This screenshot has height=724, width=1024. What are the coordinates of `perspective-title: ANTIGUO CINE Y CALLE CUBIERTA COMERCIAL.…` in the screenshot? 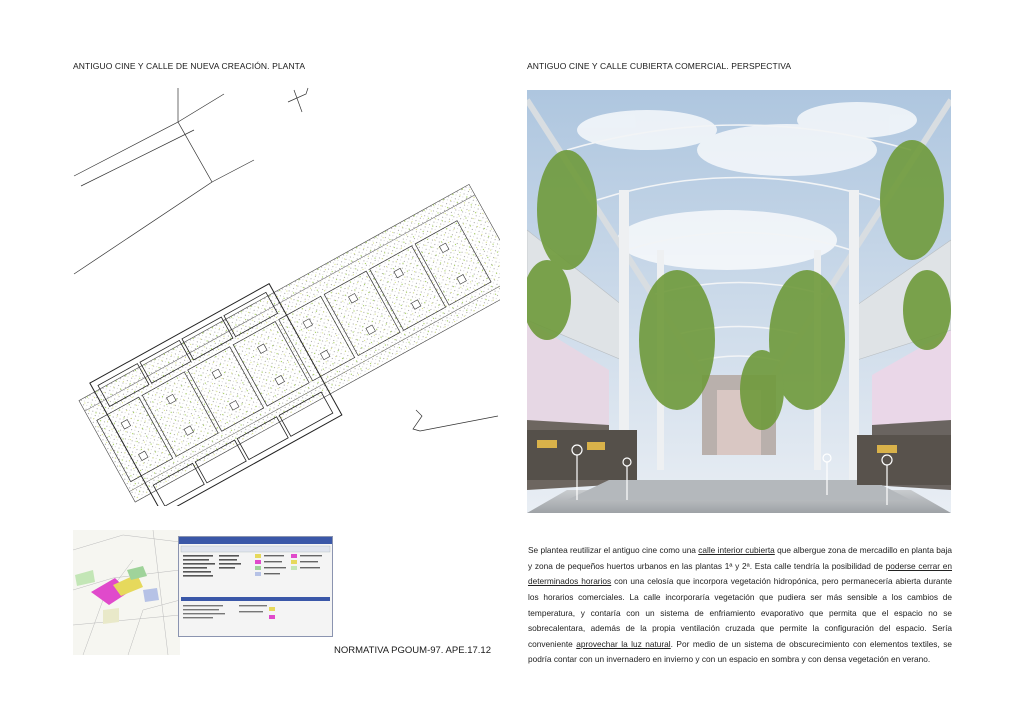 It's located at (659, 66).